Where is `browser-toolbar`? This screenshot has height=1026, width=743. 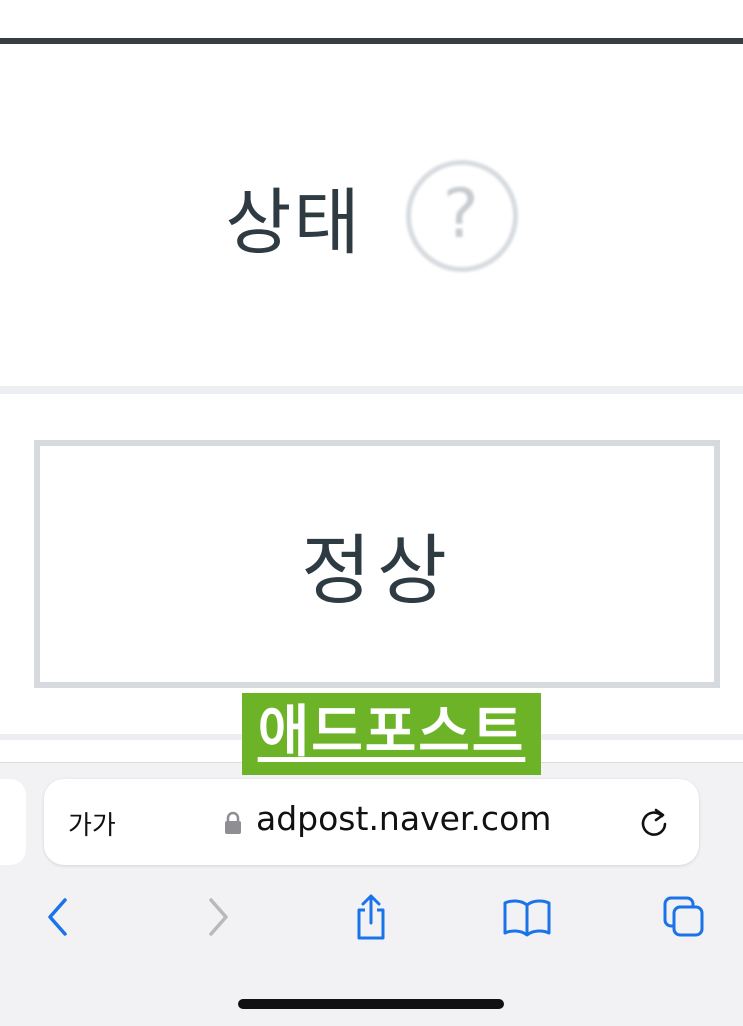
browser-toolbar is located at coordinates (371, 918).